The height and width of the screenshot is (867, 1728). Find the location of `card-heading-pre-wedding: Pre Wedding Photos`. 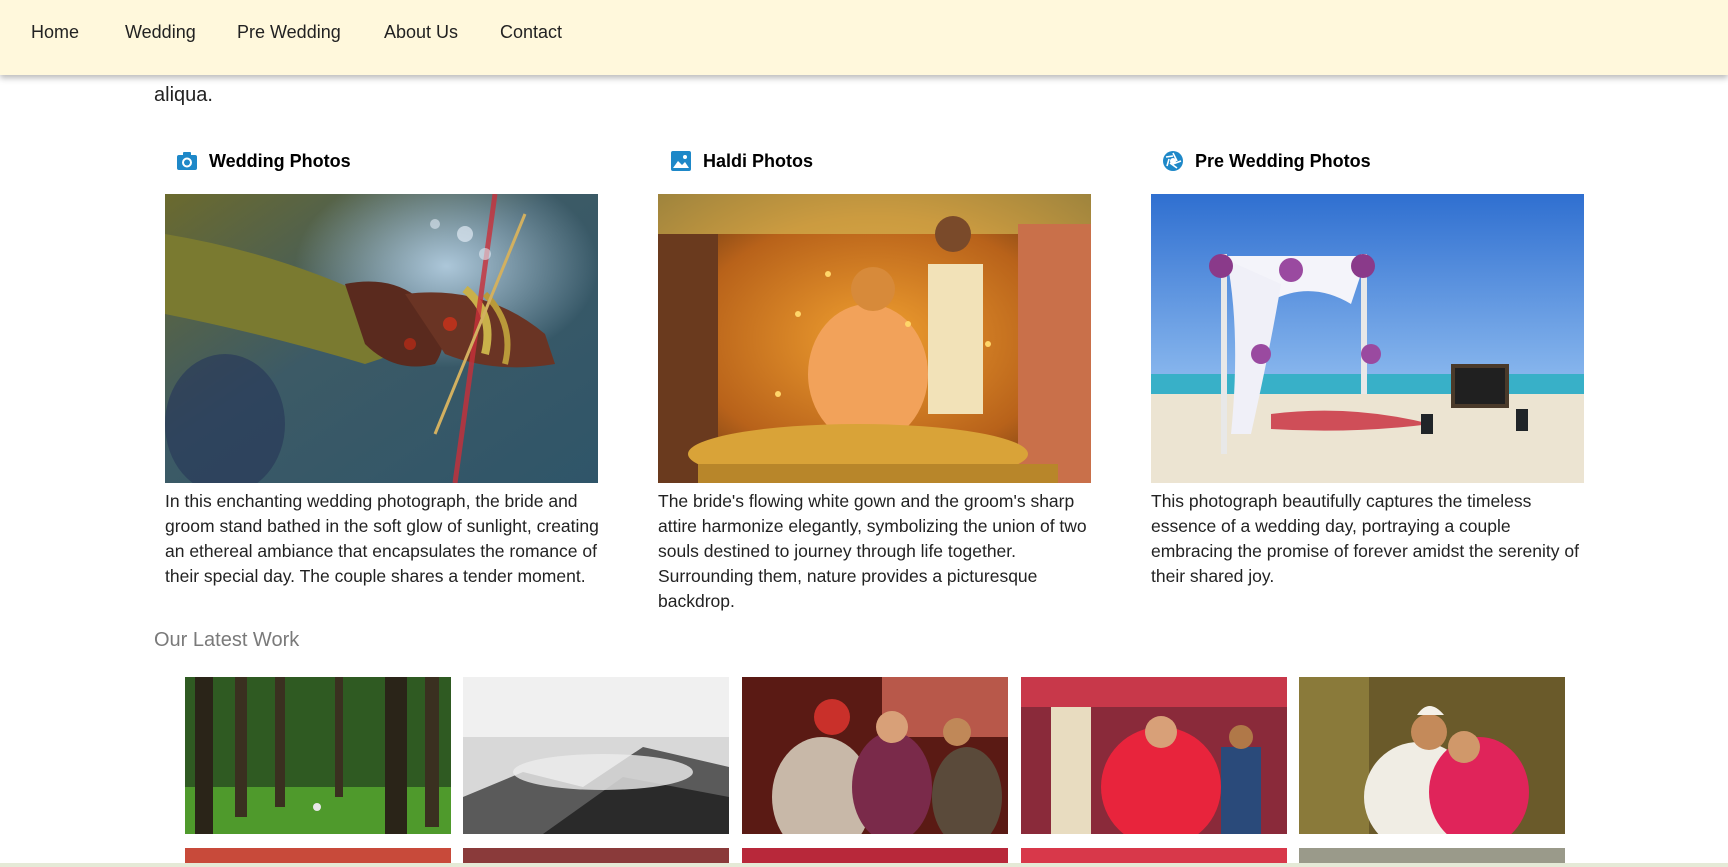

card-heading-pre-wedding: Pre Wedding Photos is located at coordinates (1266, 161).